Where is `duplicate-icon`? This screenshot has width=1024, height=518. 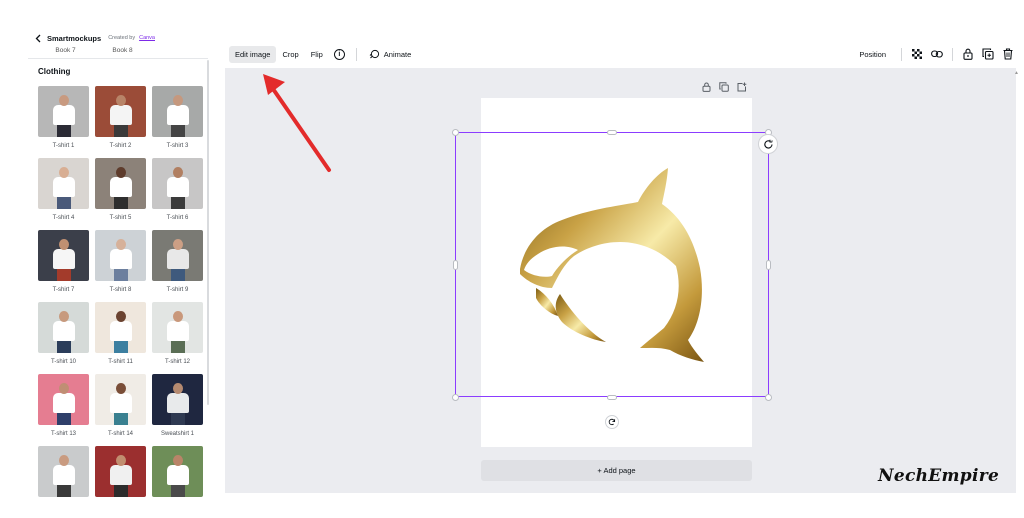 duplicate-icon is located at coordinates (988, 54).